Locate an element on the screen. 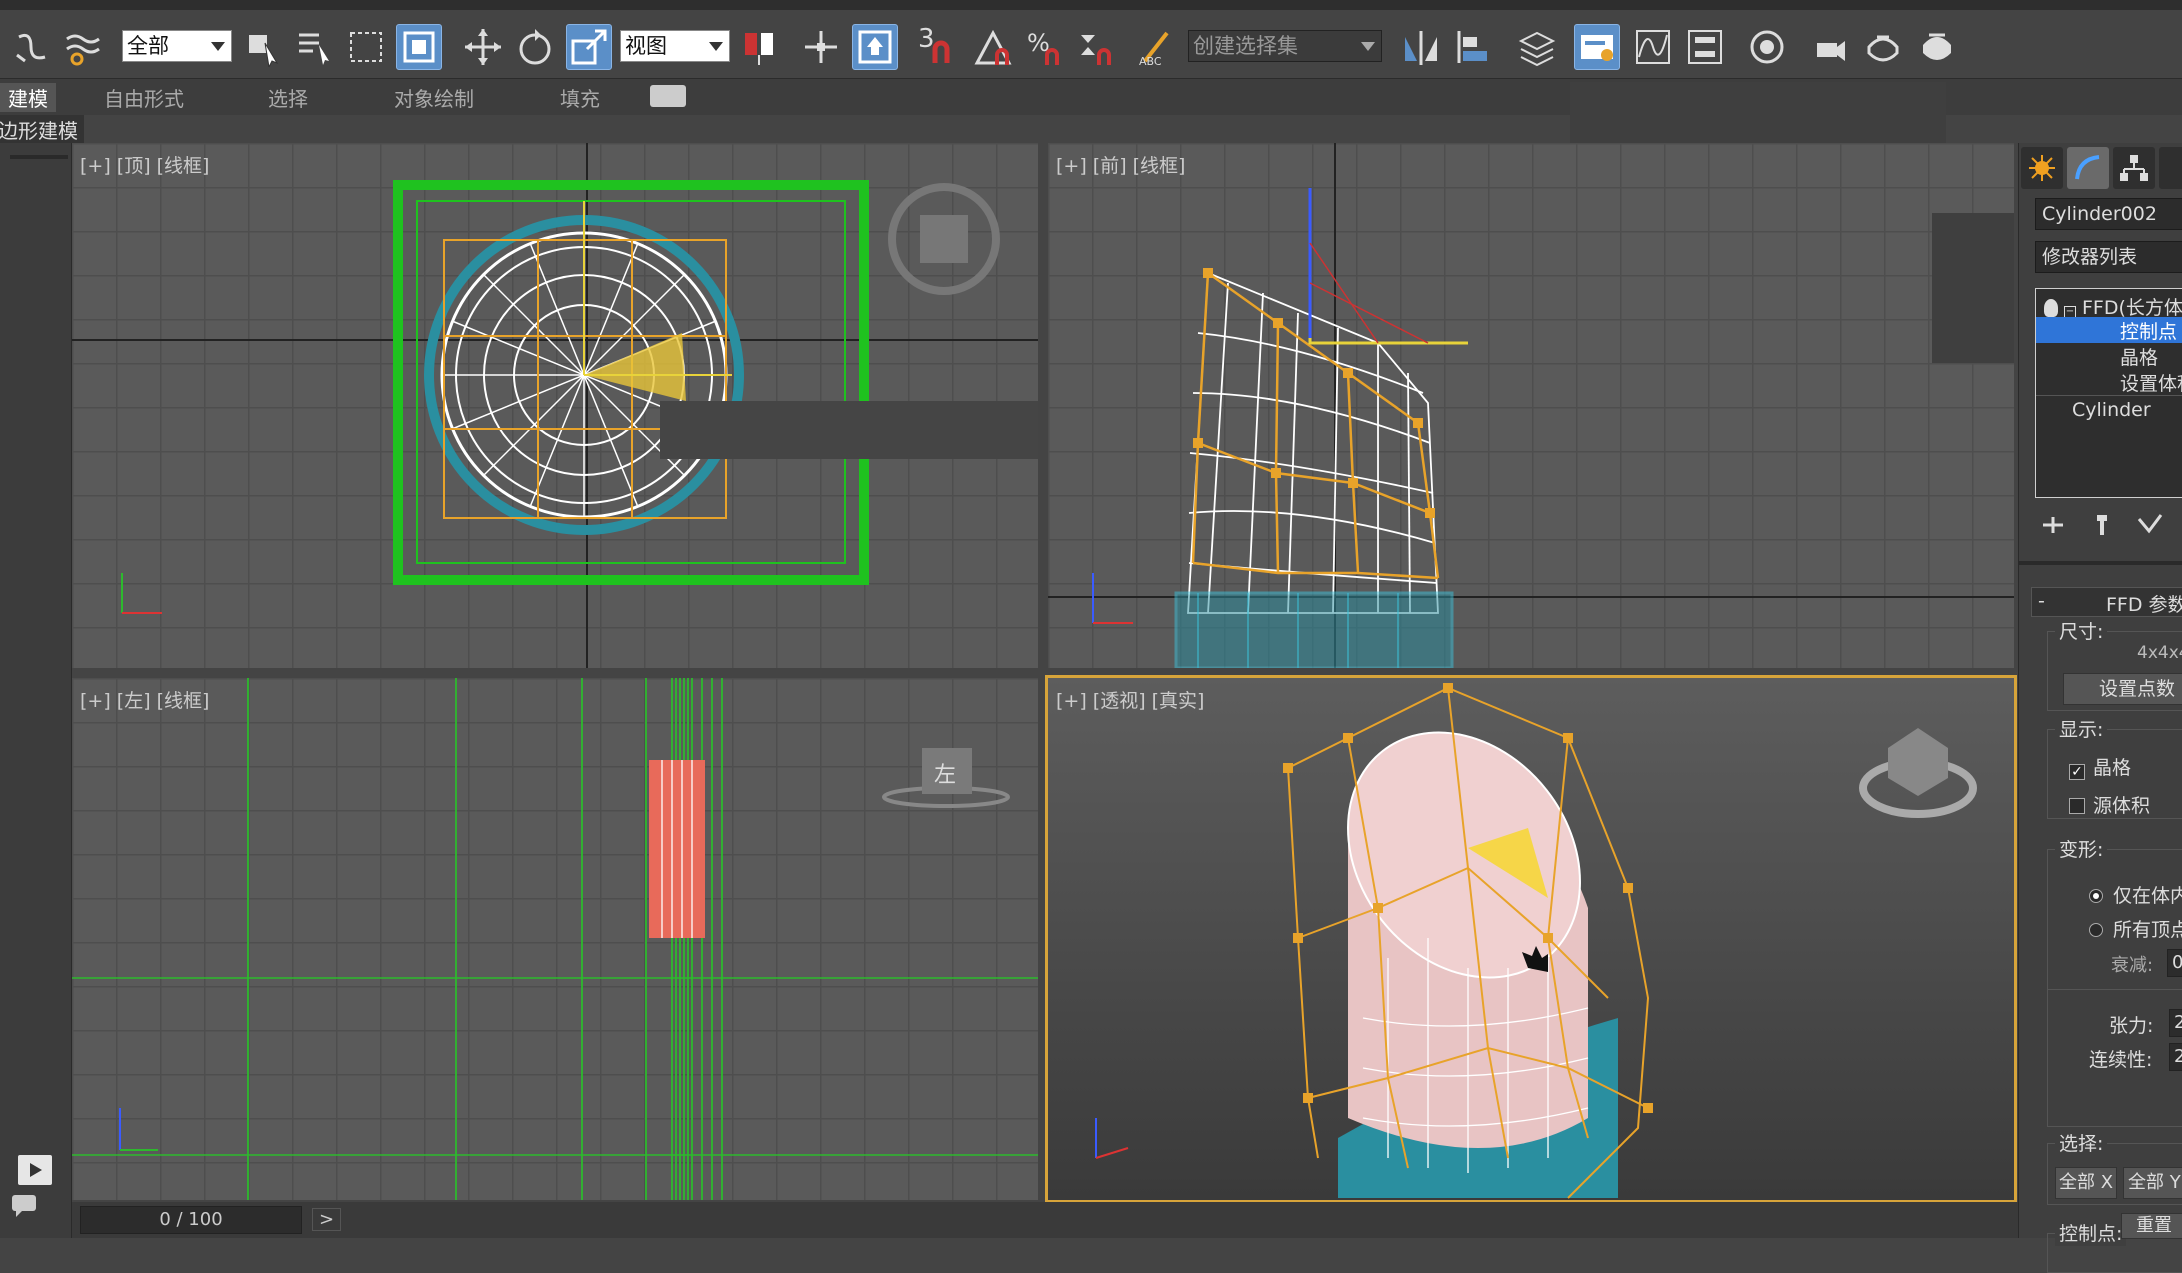  modify-tab-icon is located at coordinates (2088, 168).